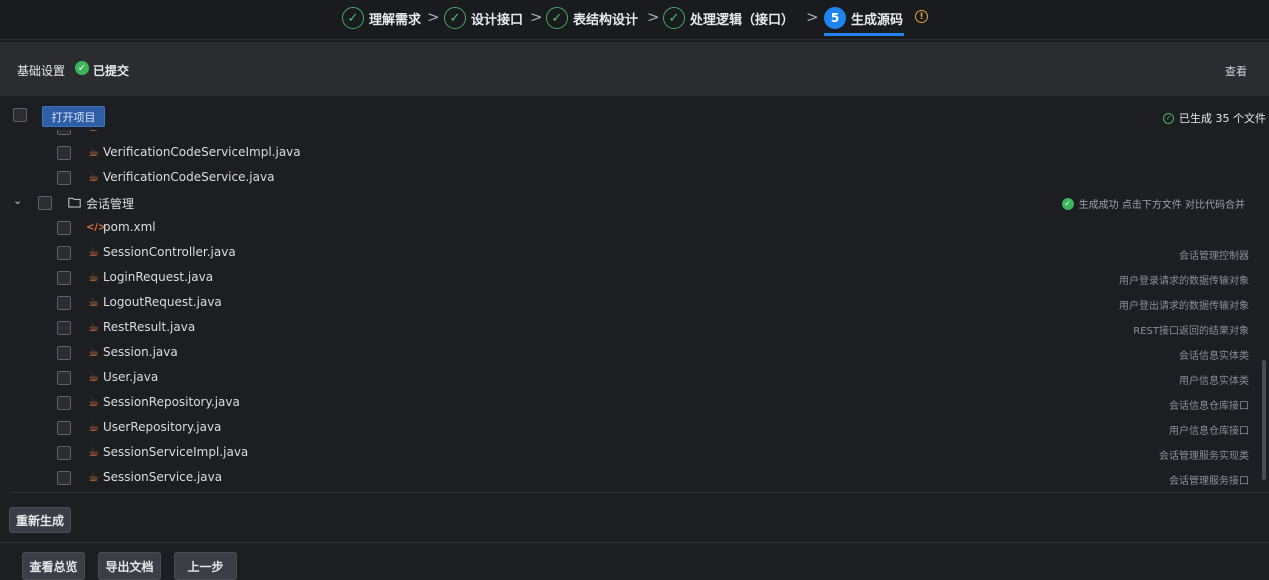 Image resolution: width=1269 pixels, height=580 pixels. What do you see at coordinates (1184, 281) in the screenshot?
I see `file-description: 用户登录请求的数据传输对象` at bounding box center [1184, 281].